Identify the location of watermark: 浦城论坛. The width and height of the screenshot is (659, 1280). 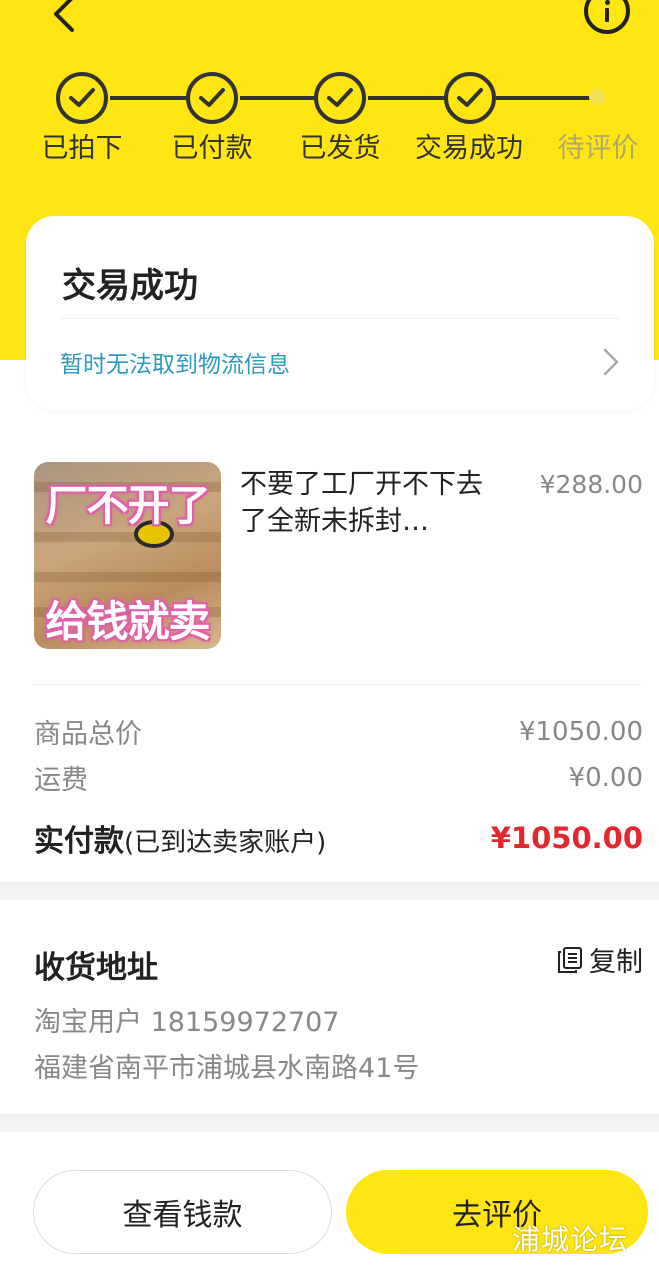
(570, 1239).